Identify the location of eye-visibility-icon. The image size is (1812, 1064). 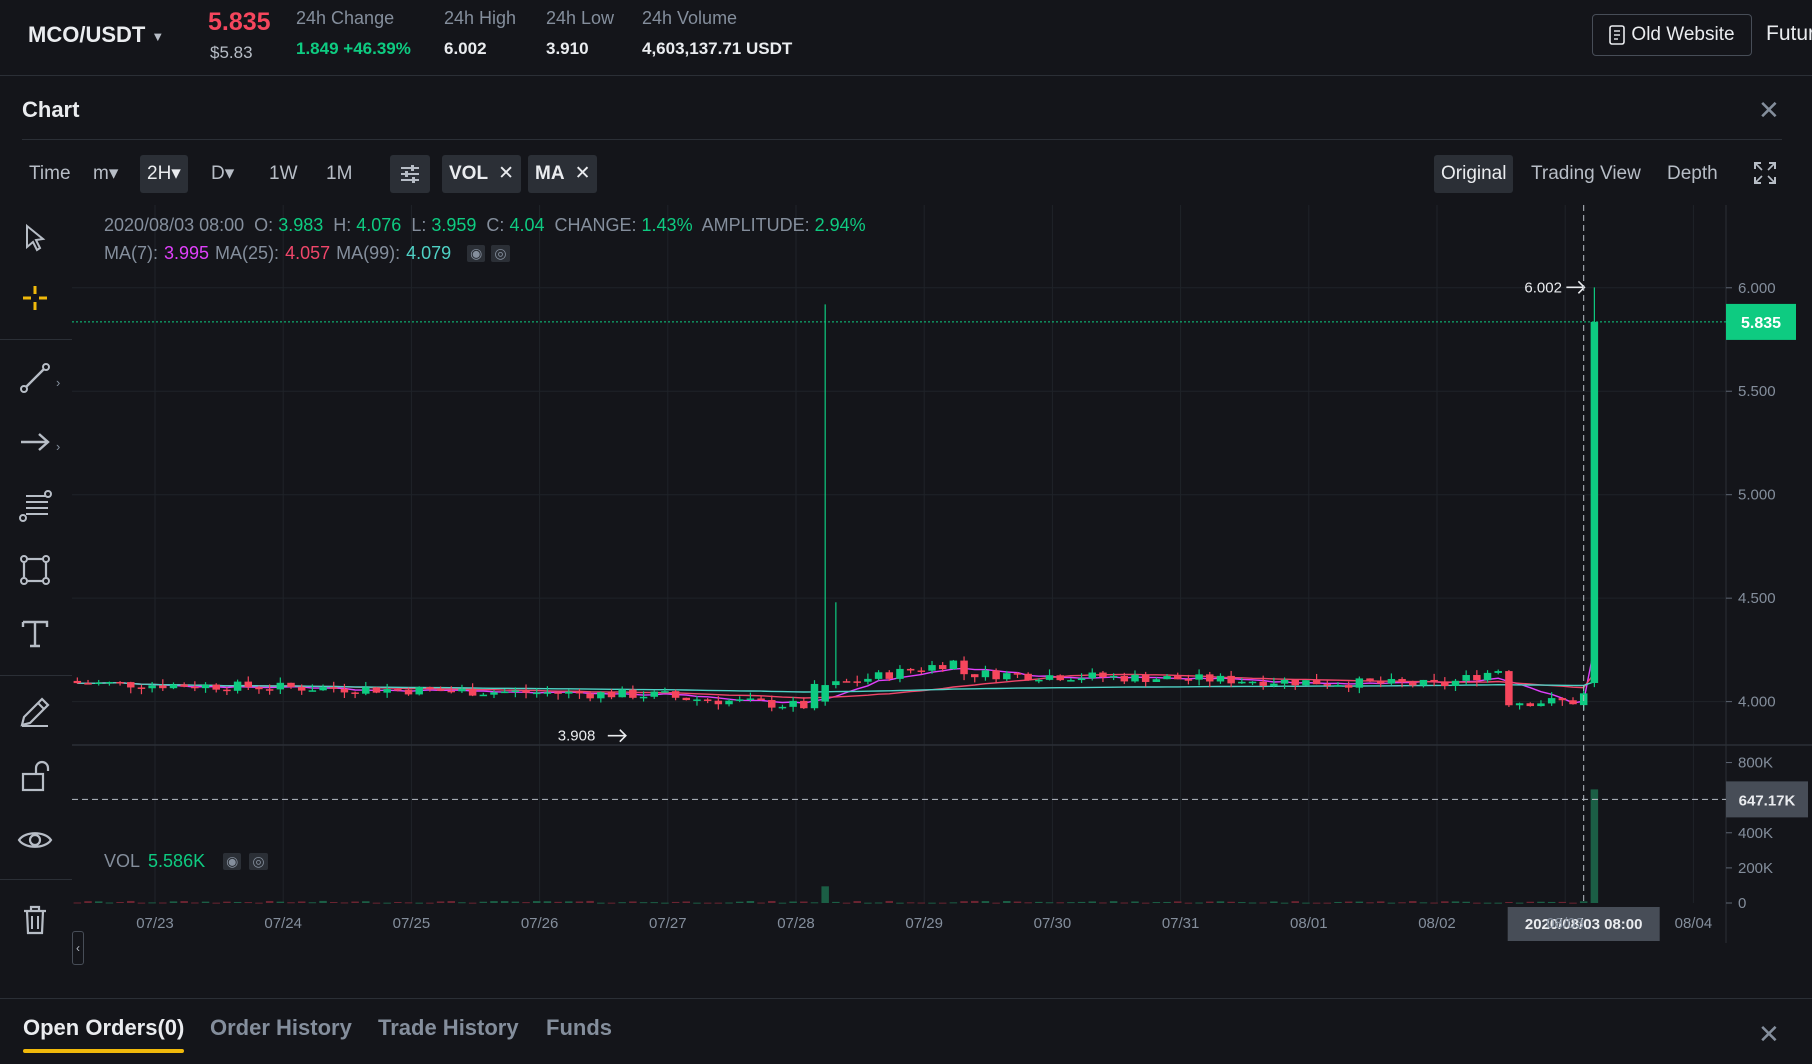
(35, 840).